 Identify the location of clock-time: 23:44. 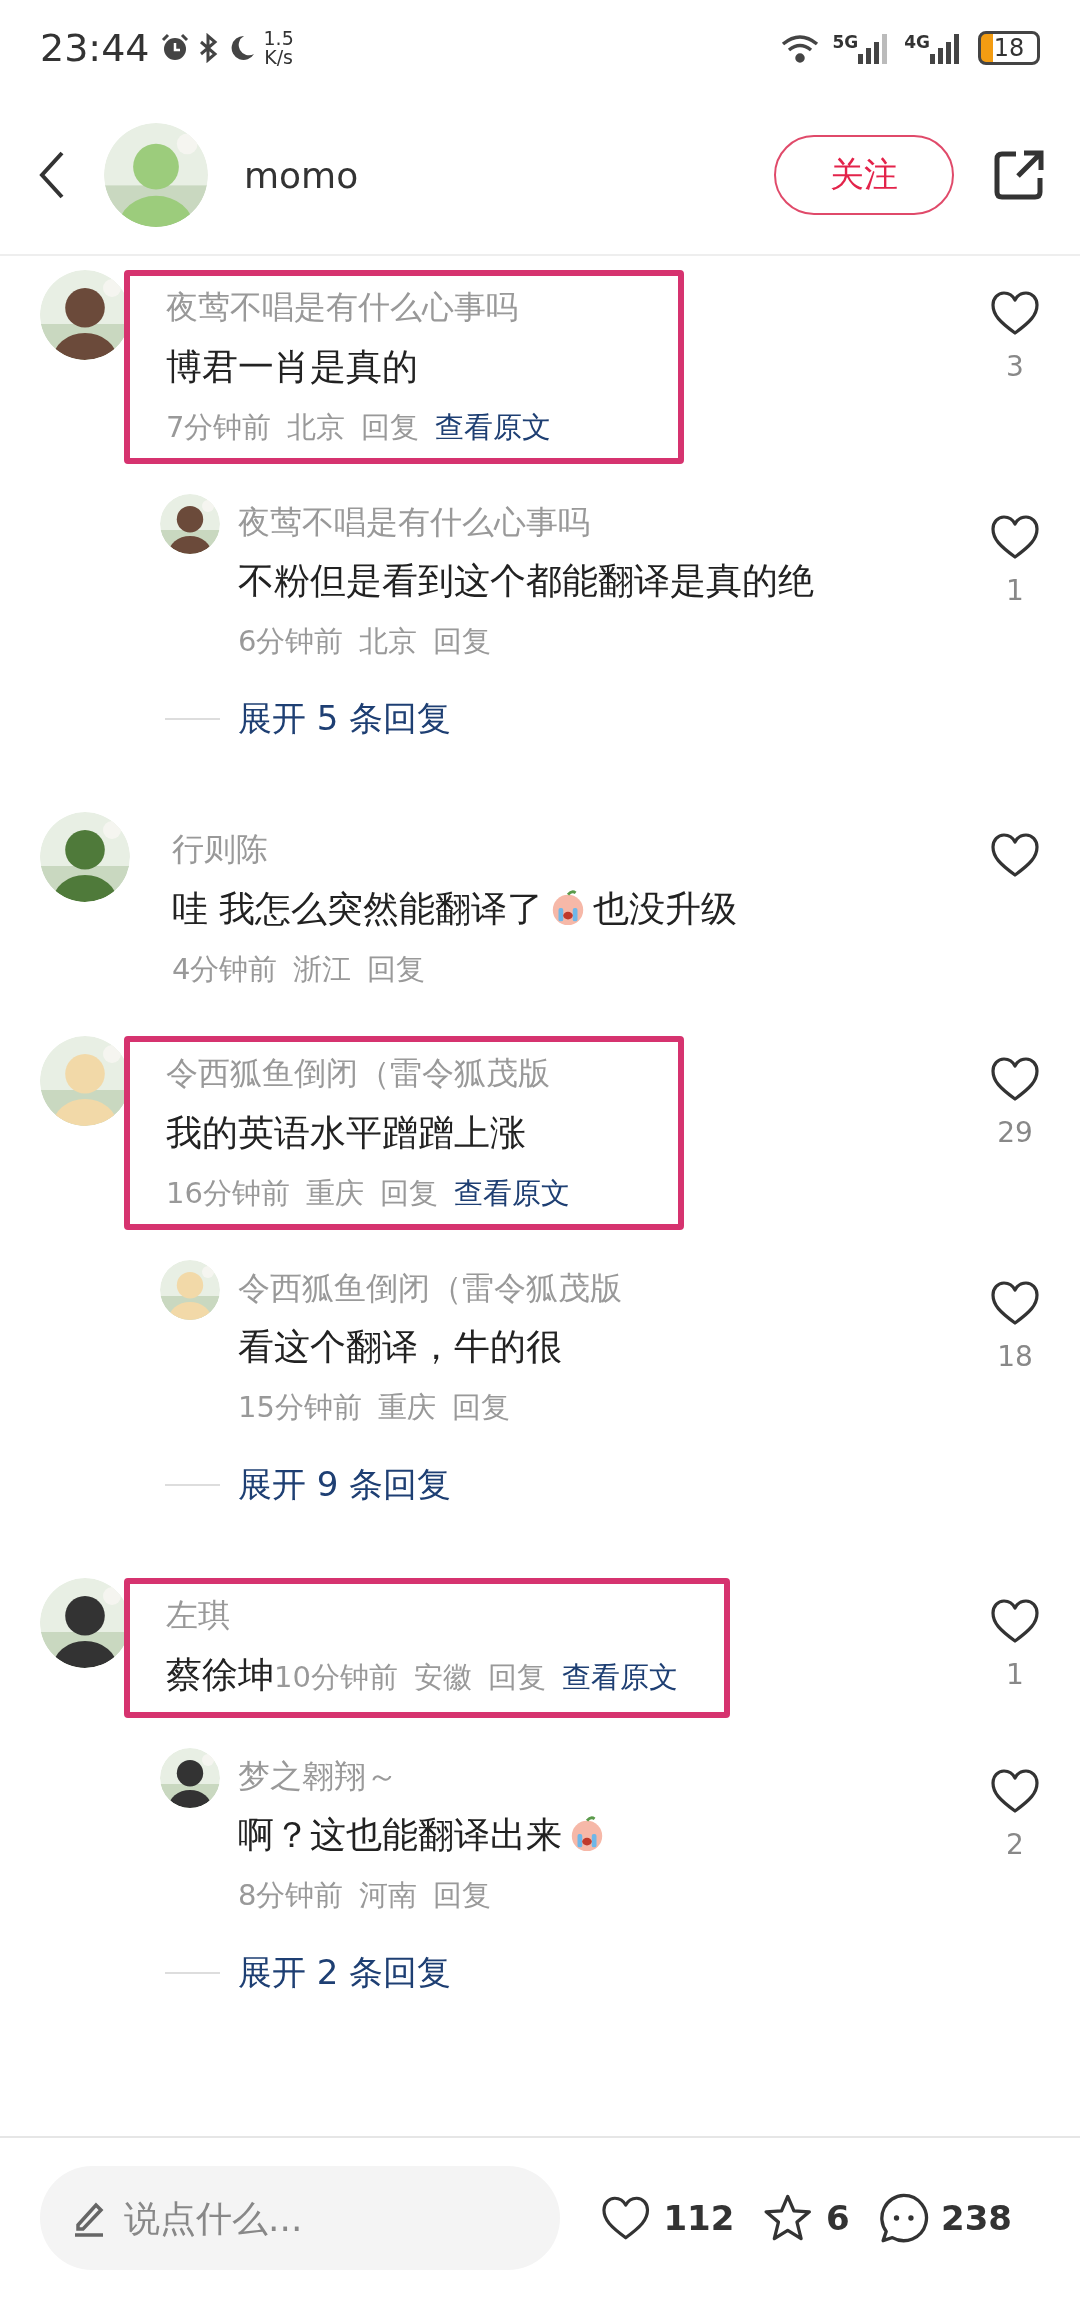
(95, 48).